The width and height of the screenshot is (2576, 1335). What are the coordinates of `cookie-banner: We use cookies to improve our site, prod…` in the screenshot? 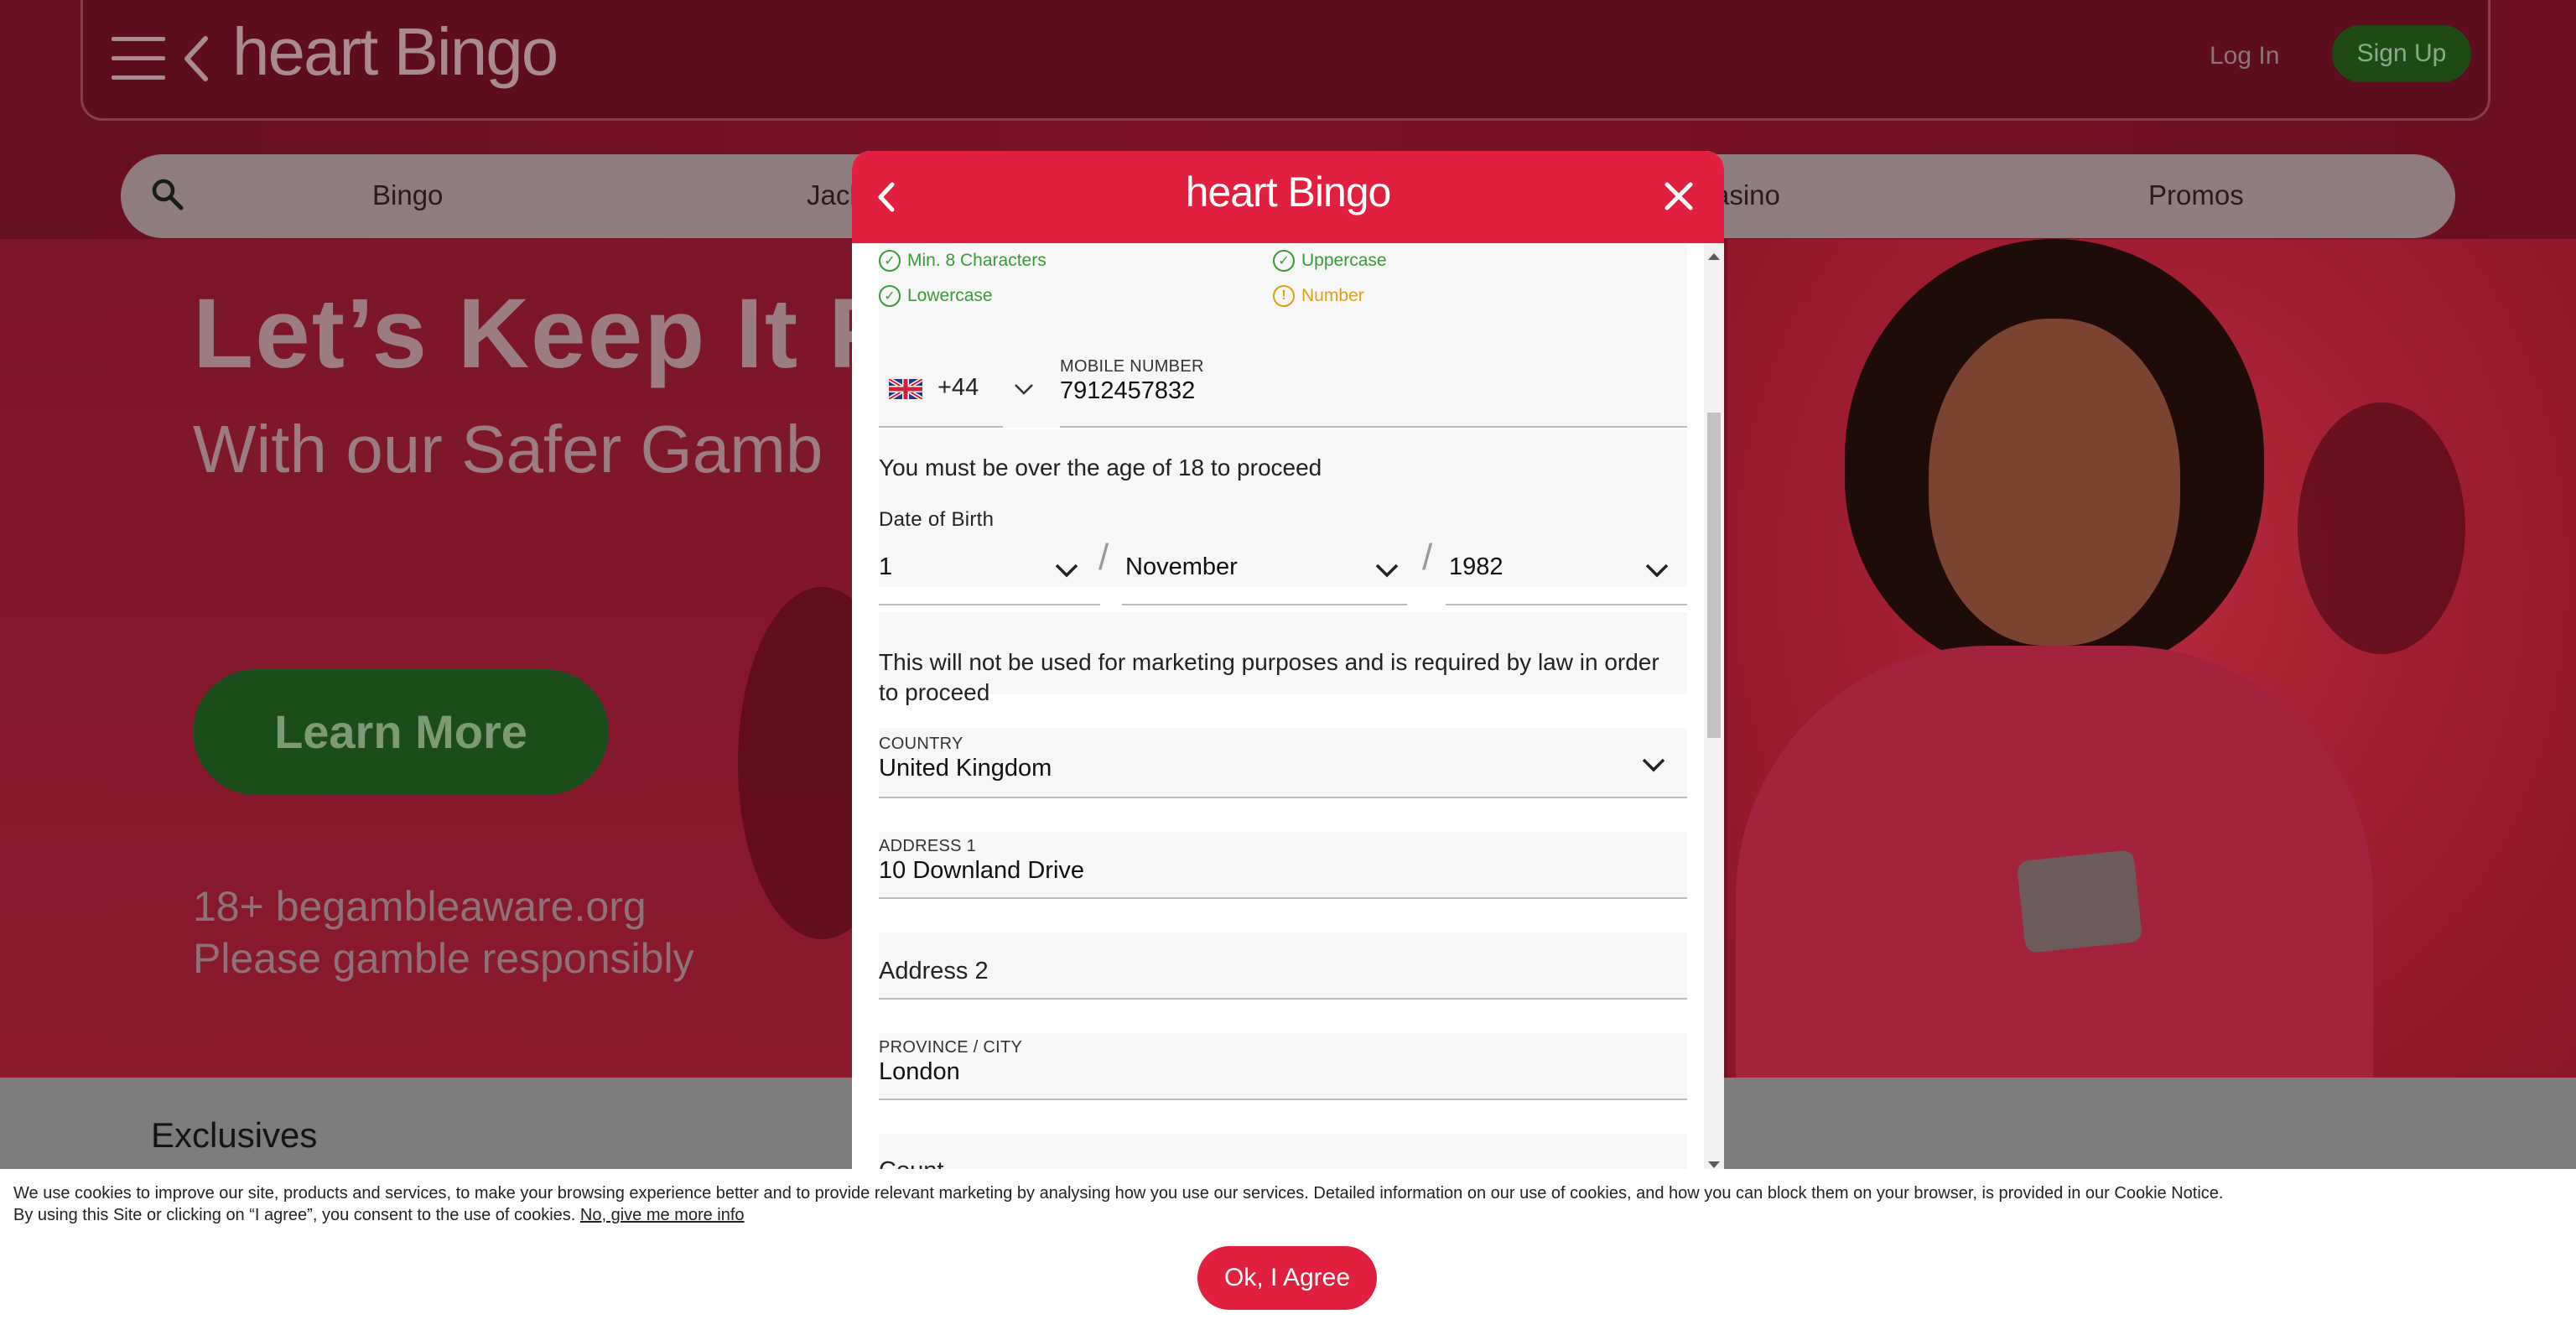 It's located at (1288, 1252).